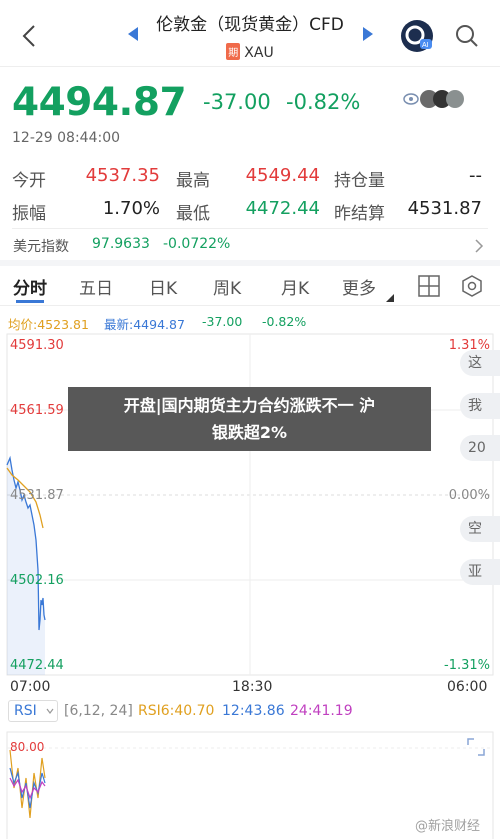 The height and width of the screenshot is (839, 500). What do you see at coordinates (390, 298) in the screenshot?
I see `dropdown-triangle-icon` at bounding box center [390, 298].